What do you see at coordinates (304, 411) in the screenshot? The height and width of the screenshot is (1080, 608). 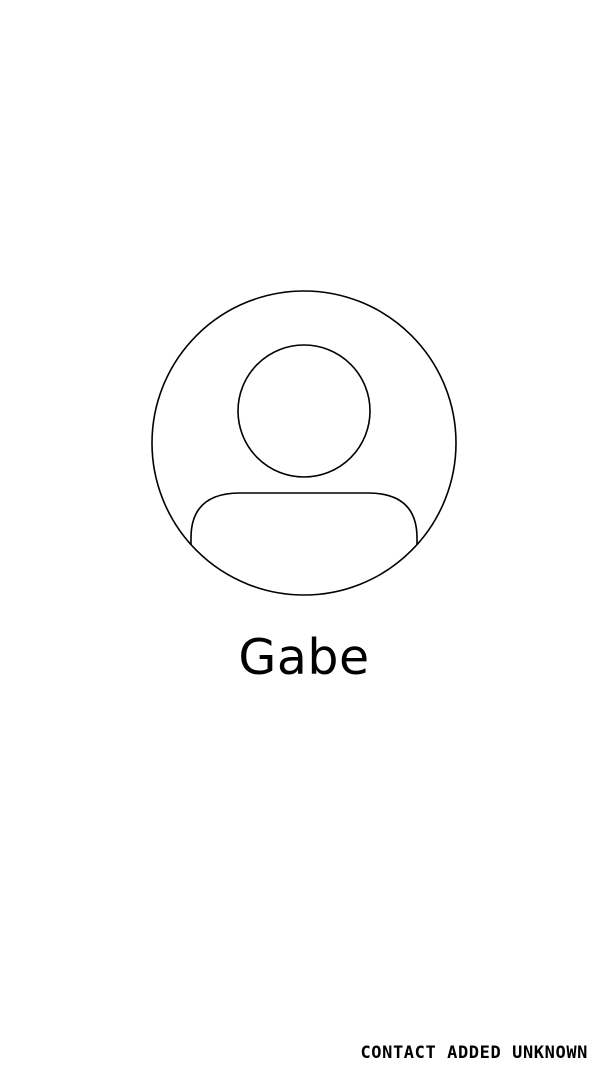 I see `avatar-head-circle` at bounding box center [304, 411].